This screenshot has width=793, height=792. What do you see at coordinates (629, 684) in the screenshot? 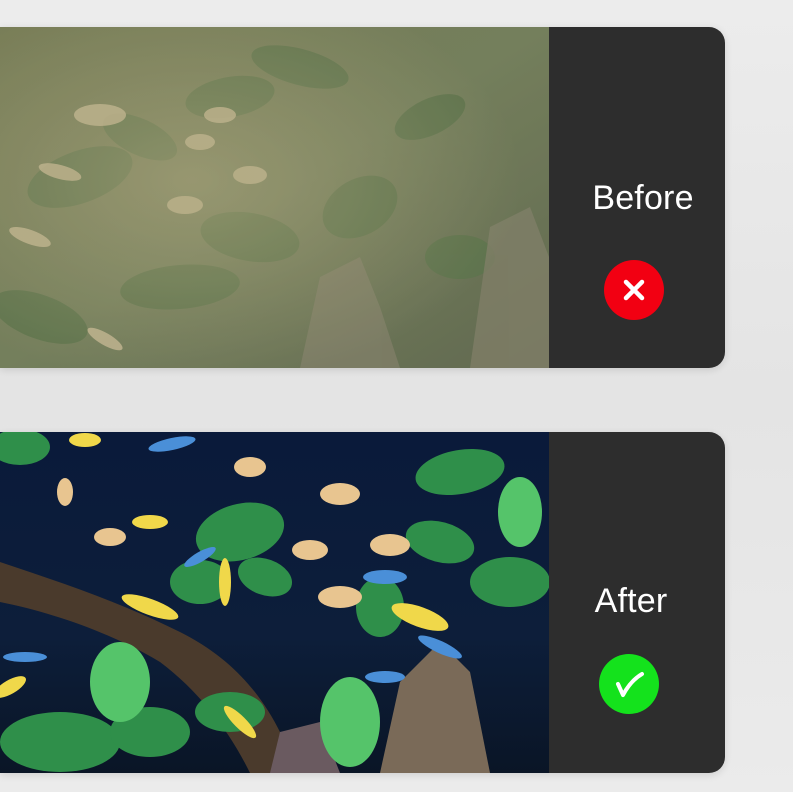
I see `check-icon` at bounding box center [629, 684].